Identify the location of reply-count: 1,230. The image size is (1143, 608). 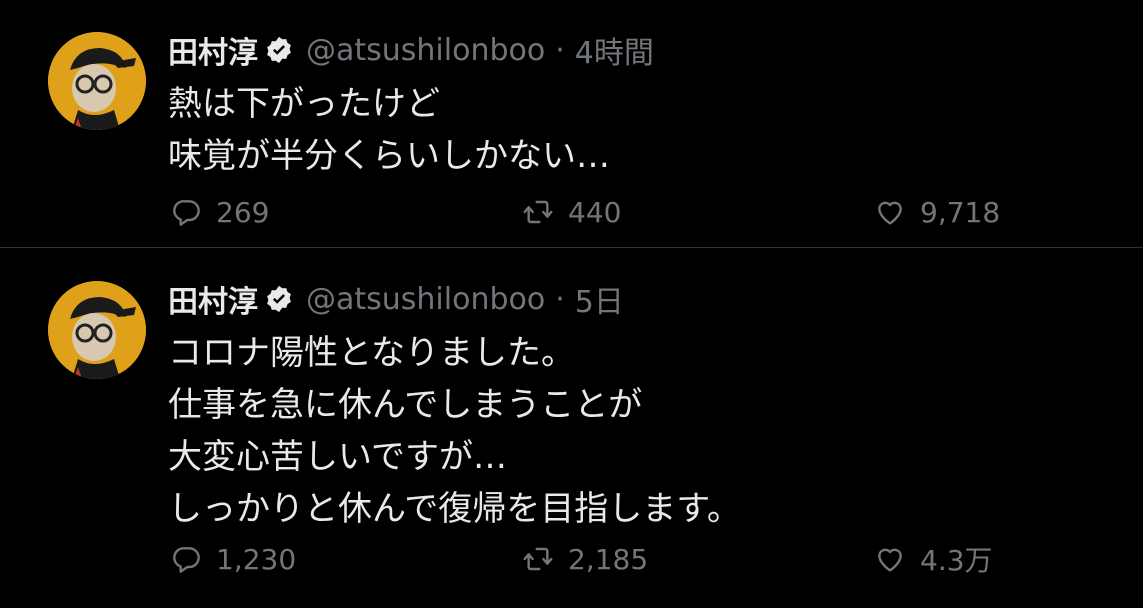
(256, 559).